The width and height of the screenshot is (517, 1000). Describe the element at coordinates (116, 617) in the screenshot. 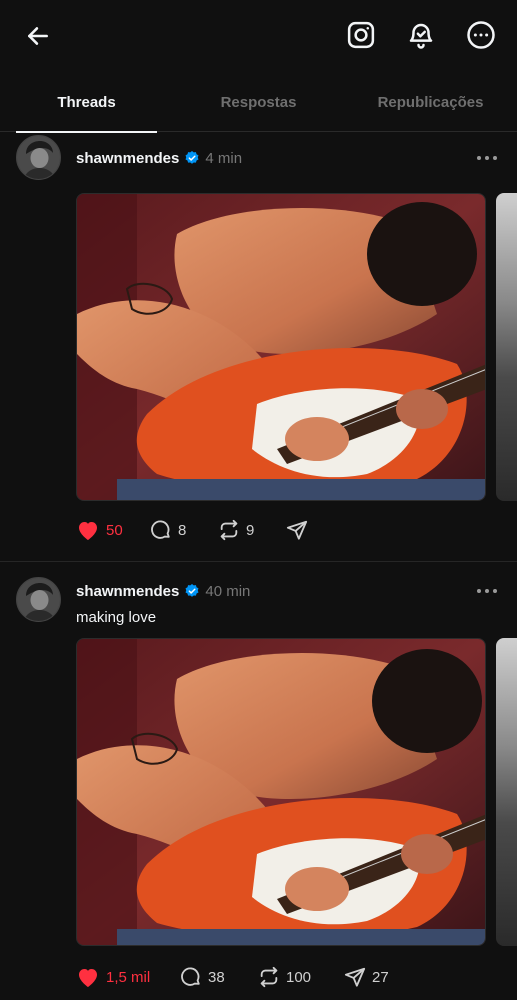

I see `post-caption: making love` at that location.